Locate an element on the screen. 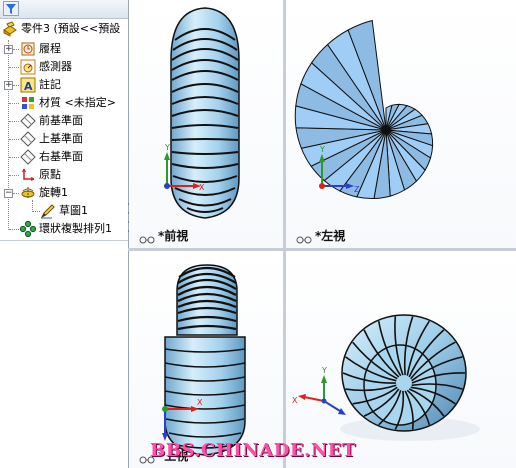 Image resolution: width=516 pixels, height=468 pixels. tree-root-part: 零件3 (預設<<預設 is located at coordinates (61, 29).